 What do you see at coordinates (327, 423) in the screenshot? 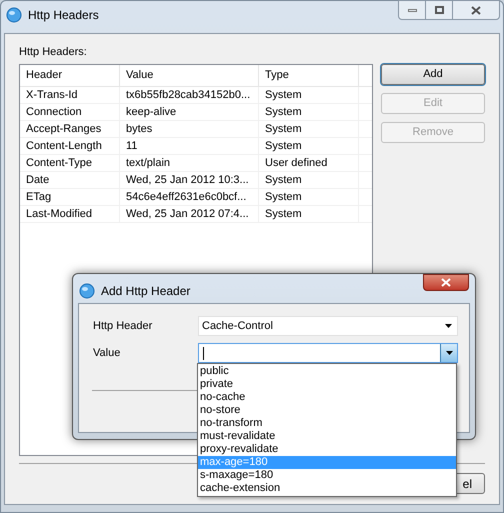
I see `dropdown-option: no-transform` at bounding box center [327, 423].